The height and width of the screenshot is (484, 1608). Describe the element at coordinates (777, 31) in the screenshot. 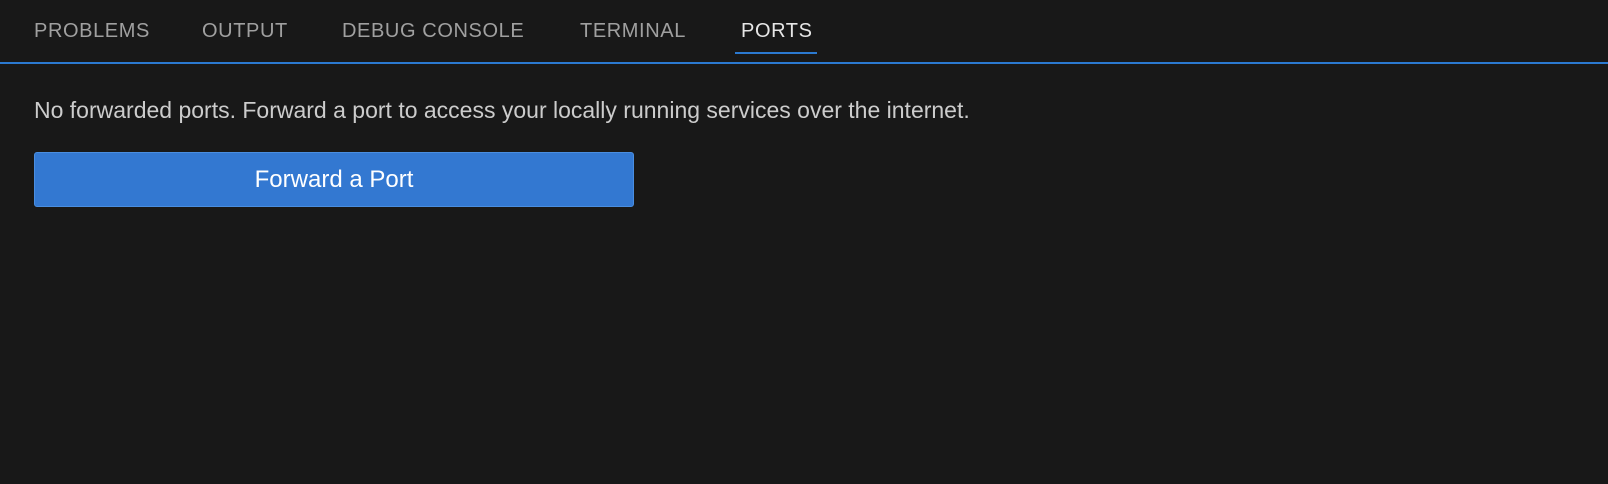

I see `tab-ports: PORTS` at that location.